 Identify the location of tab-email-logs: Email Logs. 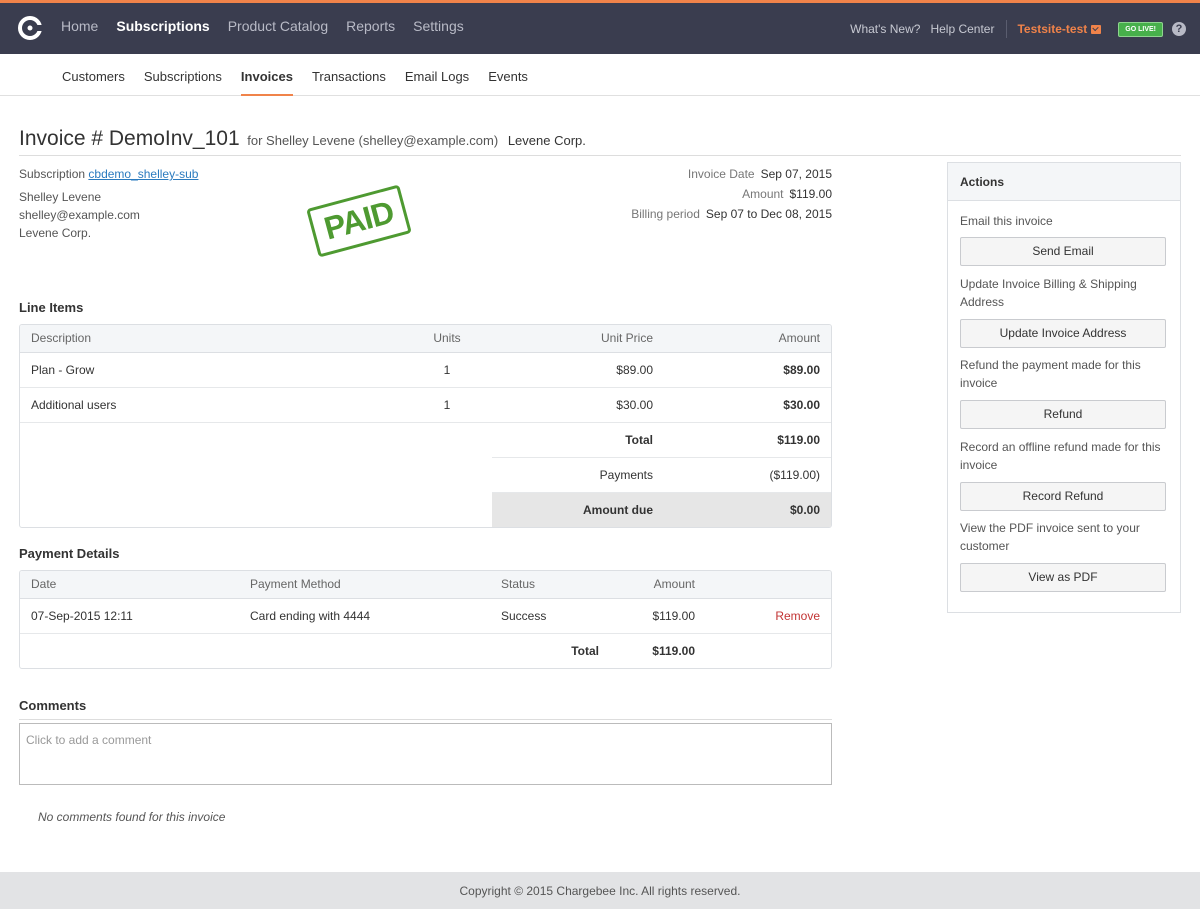
(437, 75).